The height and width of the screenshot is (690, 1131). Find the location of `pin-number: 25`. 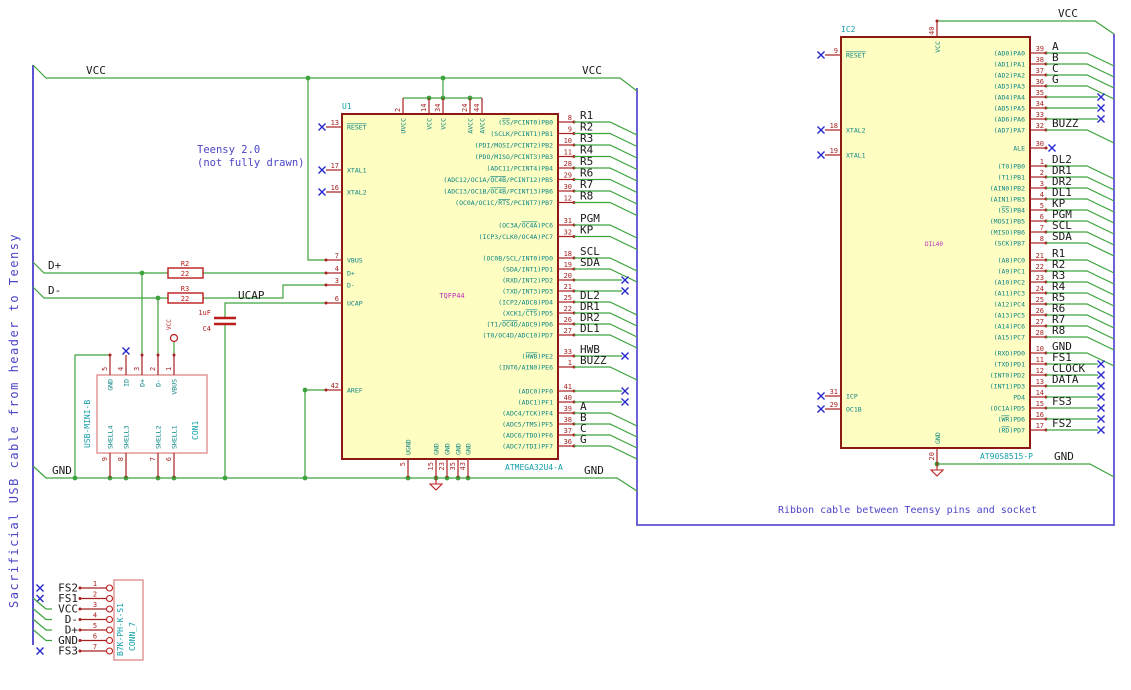

pin-number: 25 is located at coordinates (1040, 300).